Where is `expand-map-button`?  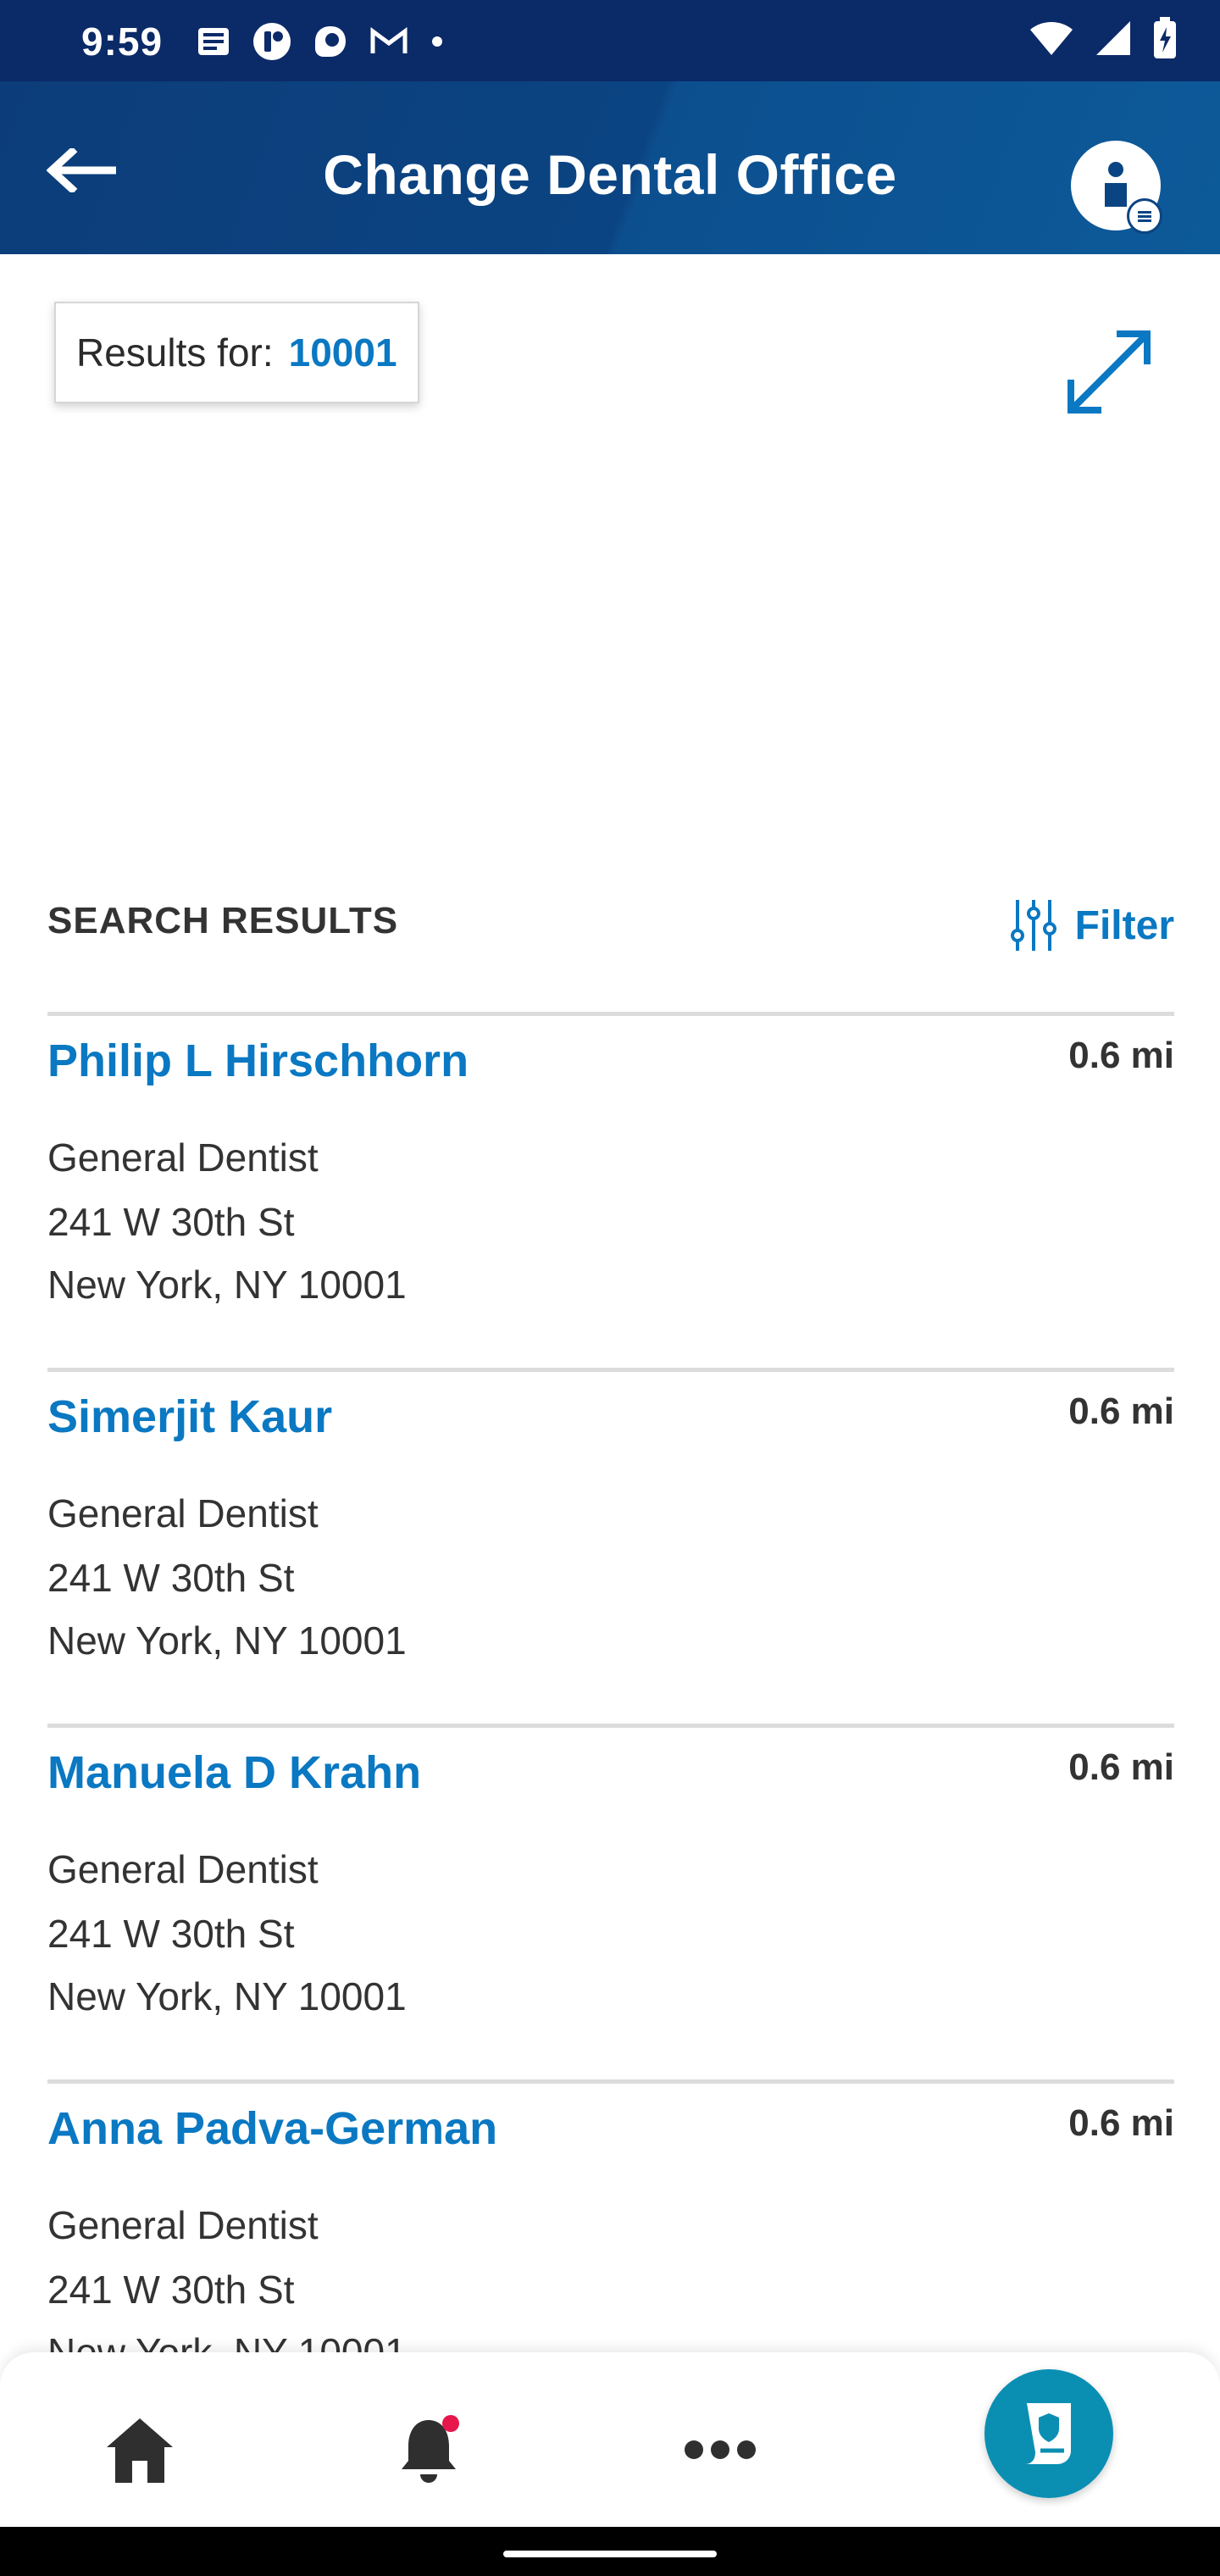 expand-map-button is located at coordinates (1109, 372).